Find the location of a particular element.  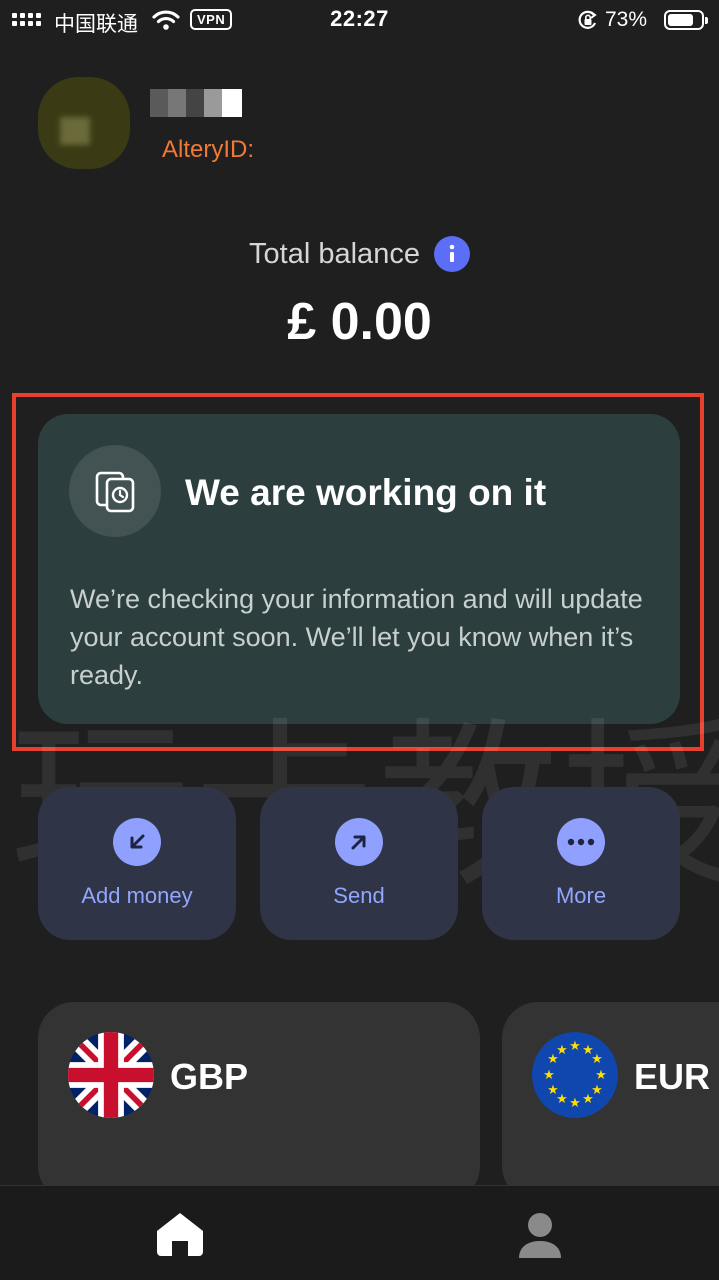

balance-header: Total balance is located at coordinates (359, 254).